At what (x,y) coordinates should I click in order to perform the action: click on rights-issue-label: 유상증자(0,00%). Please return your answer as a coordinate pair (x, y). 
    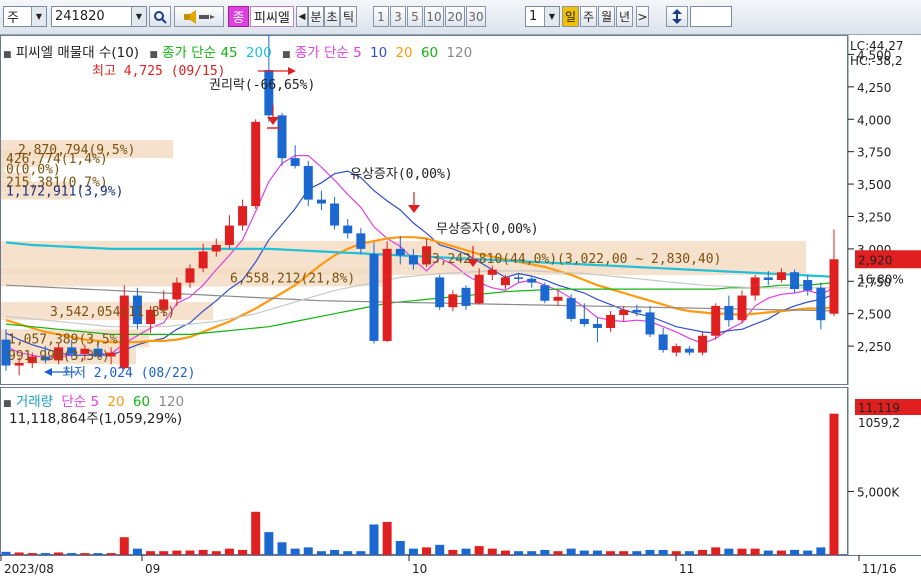
    Looking at the image, I should click on (401, 174).